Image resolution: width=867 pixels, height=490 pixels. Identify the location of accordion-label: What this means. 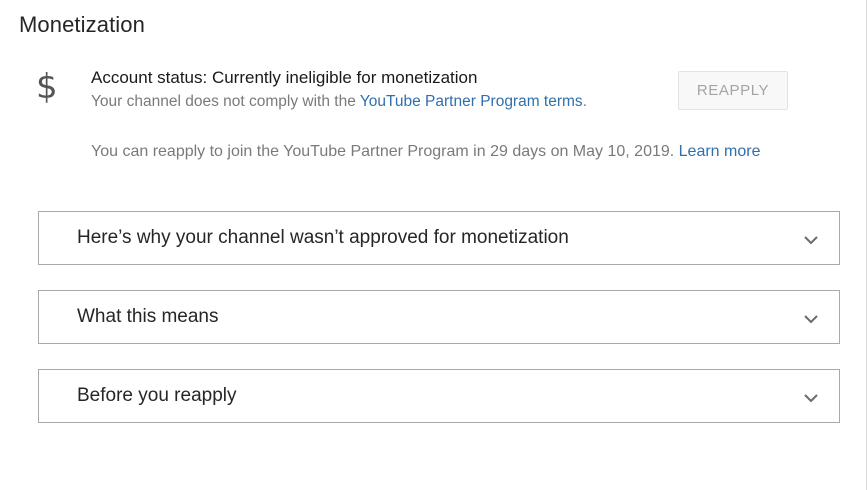
(148, 316).